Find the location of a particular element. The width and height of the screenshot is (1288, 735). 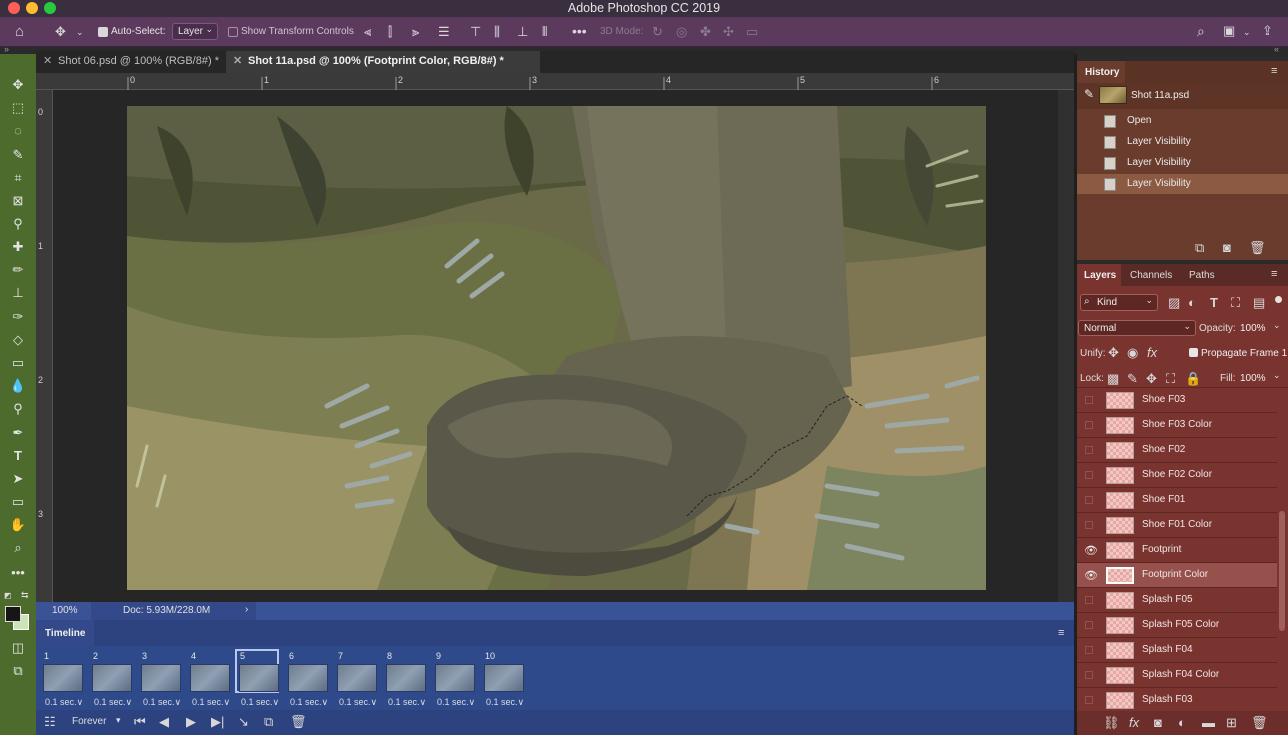

eraser-tool-icon: ◇ is located at coordinates (18, 340).